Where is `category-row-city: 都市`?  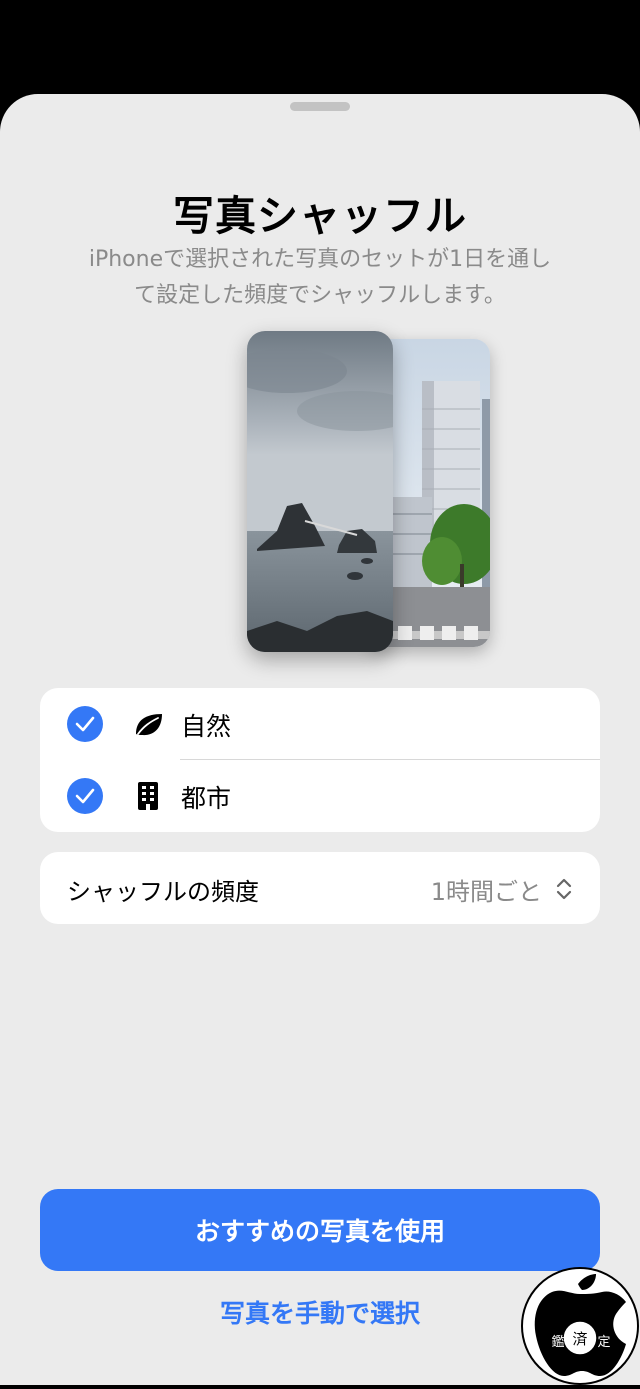 category-row-city: 都市 is located at coordinates (320, 796).